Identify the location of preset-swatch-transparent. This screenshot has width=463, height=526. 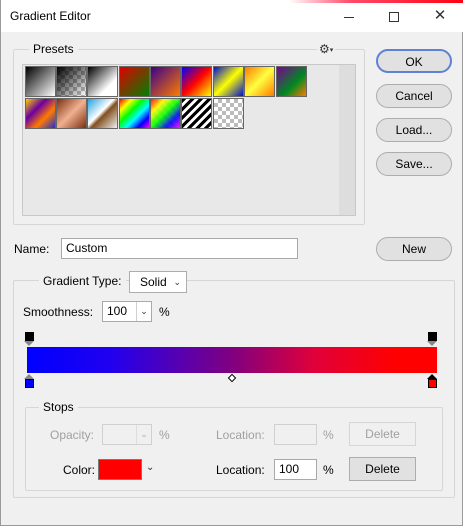
(228, 113).